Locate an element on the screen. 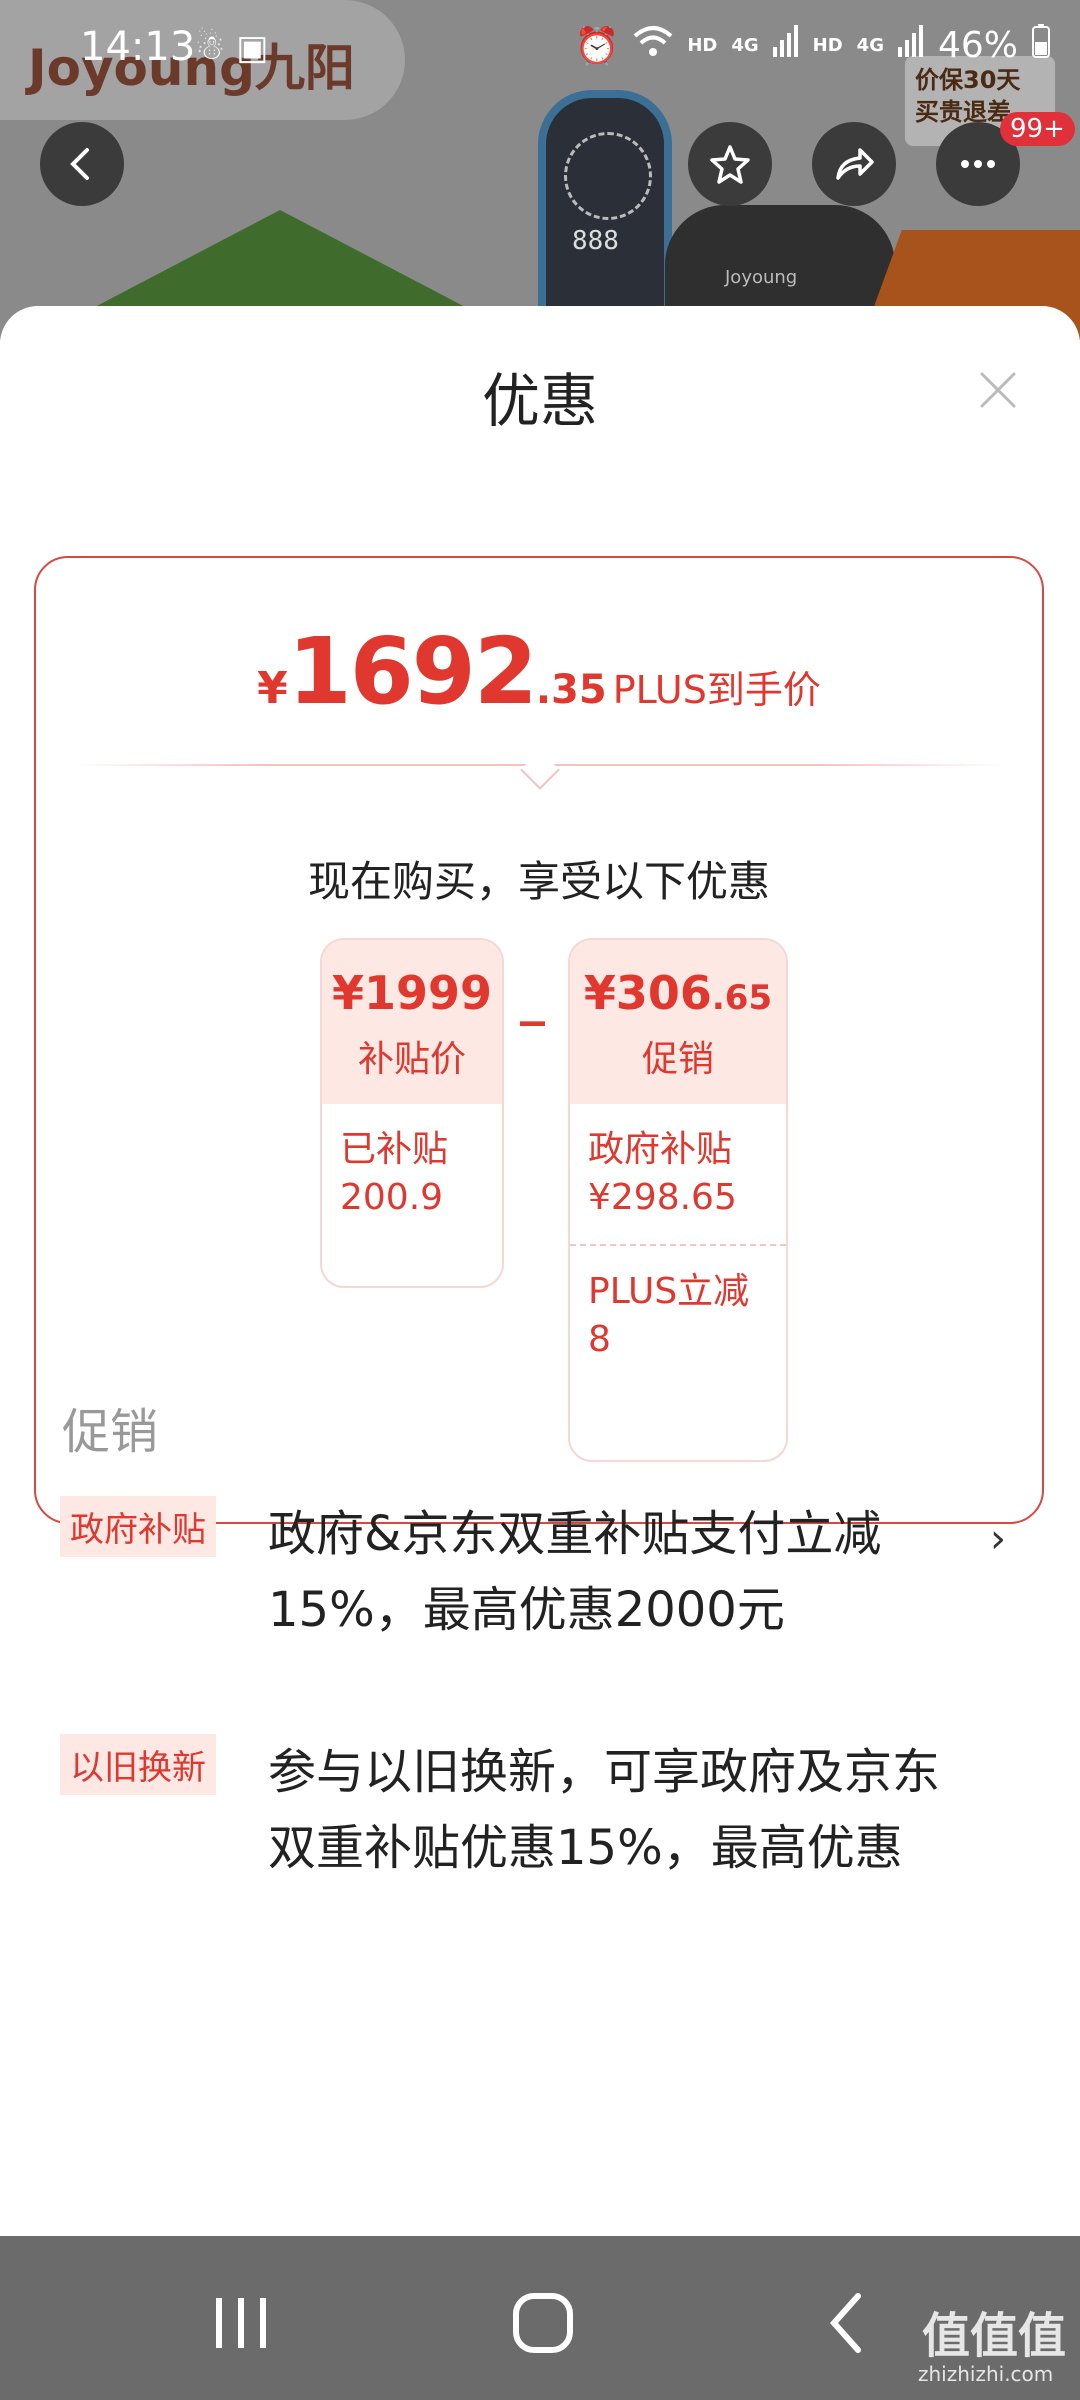 The height and width of the screenshot is (2400, 1080). recent-apps-icon is located at coordinates (241, 2323).